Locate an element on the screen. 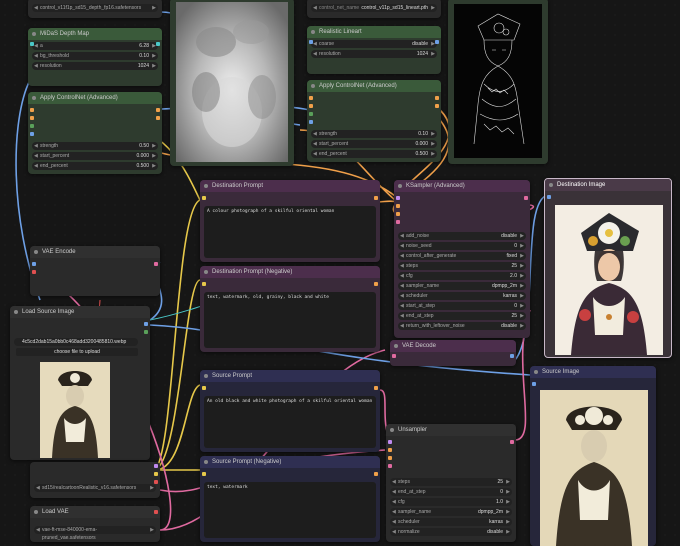 This screenshot has height=546, width=680. model-output-port is located at coordinates (156, 466).